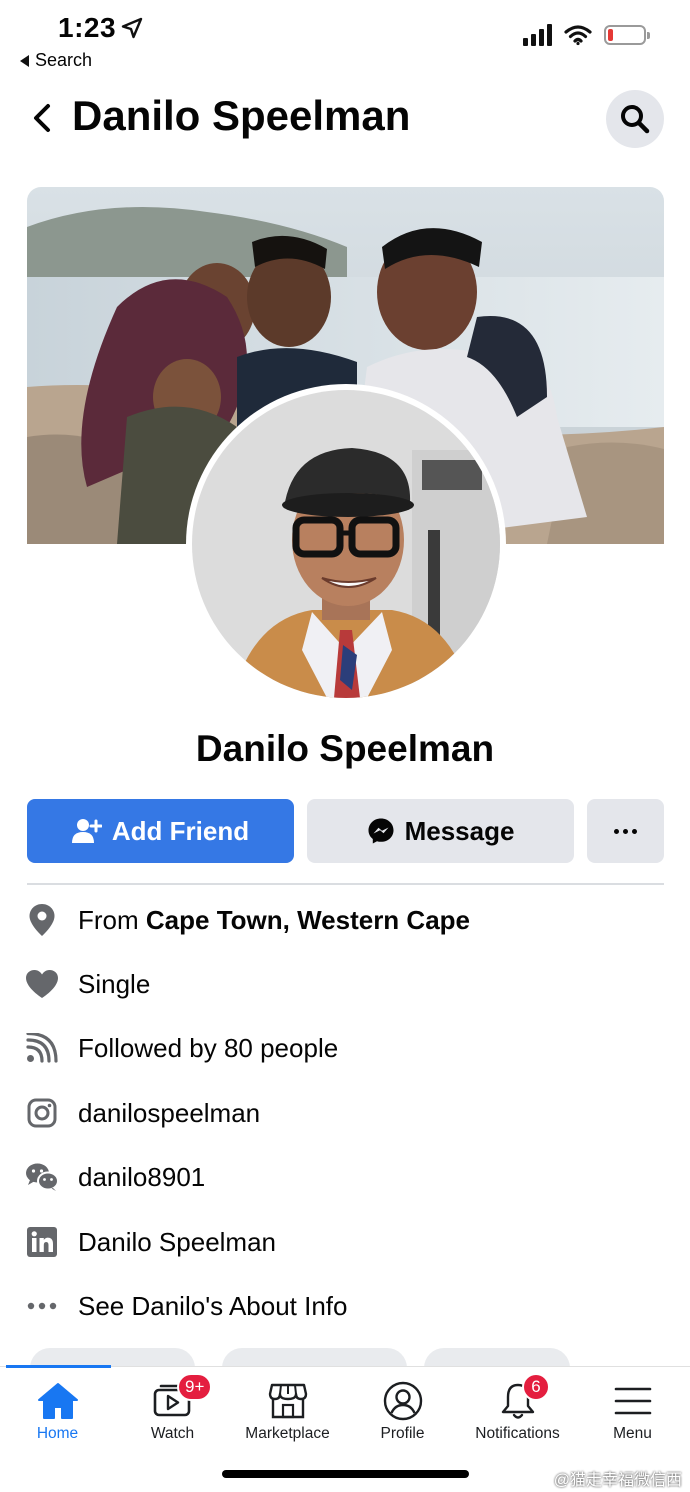  I want to click on info-row-instagram: danilospeelman, so click(347, 1113).